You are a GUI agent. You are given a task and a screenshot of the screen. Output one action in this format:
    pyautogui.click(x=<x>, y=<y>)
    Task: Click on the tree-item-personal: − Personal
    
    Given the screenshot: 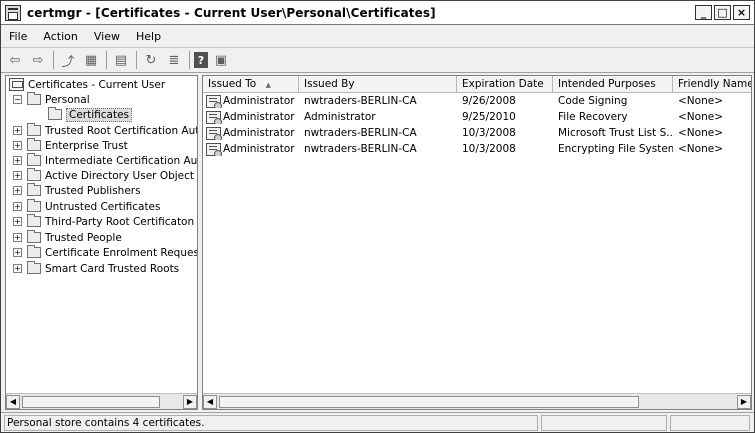 What is the action you would take?
    pyautogui.click(x=51, y=99)
    